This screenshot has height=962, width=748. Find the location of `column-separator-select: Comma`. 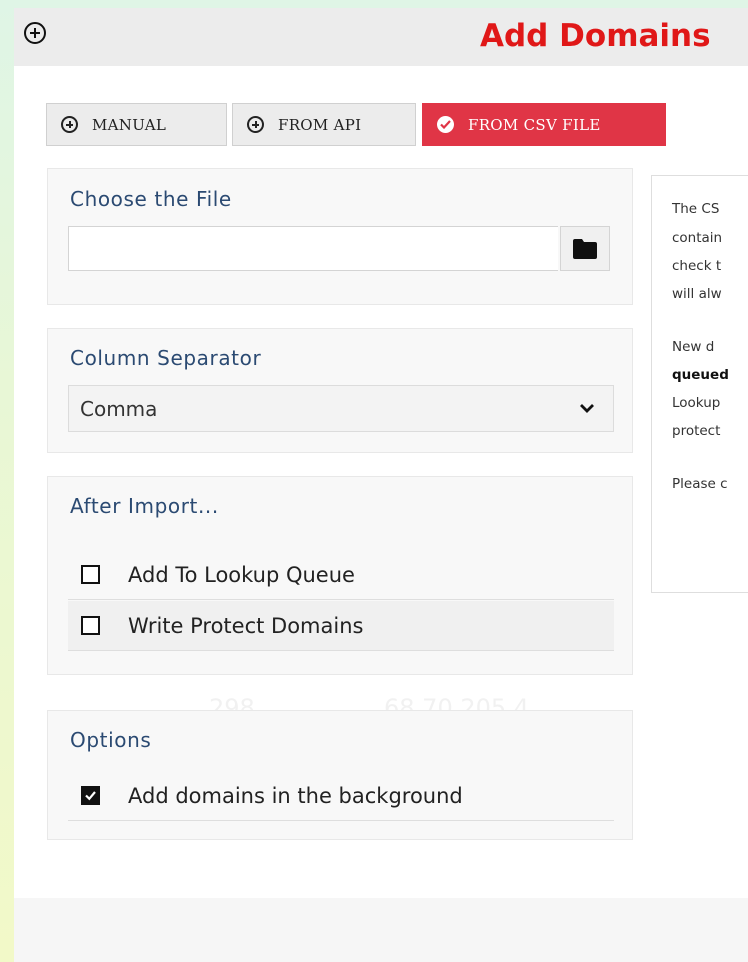

column-separator-select: Comma is located at coordinates (341, 408).